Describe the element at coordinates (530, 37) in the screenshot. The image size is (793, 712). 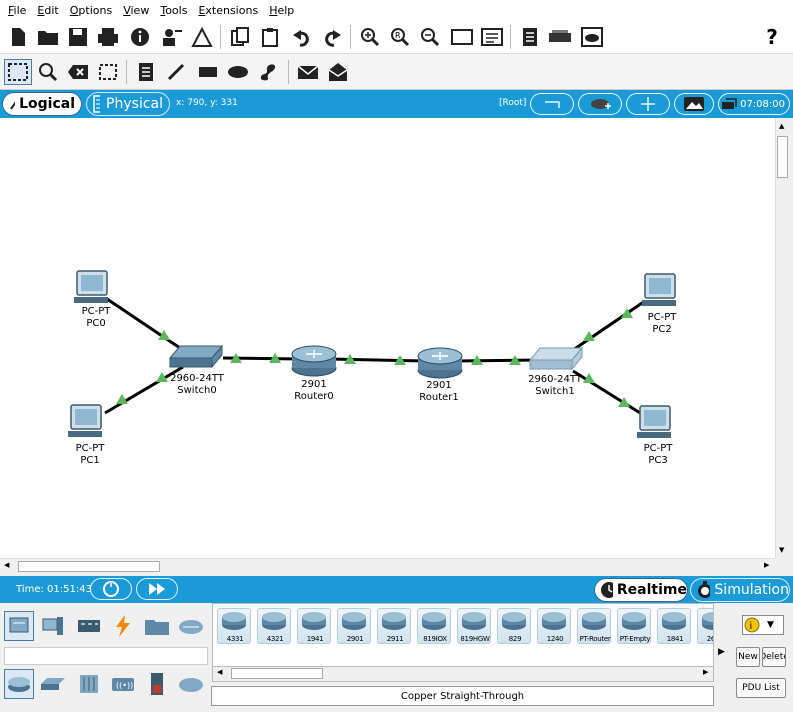
I see `notes-icon` at that location.